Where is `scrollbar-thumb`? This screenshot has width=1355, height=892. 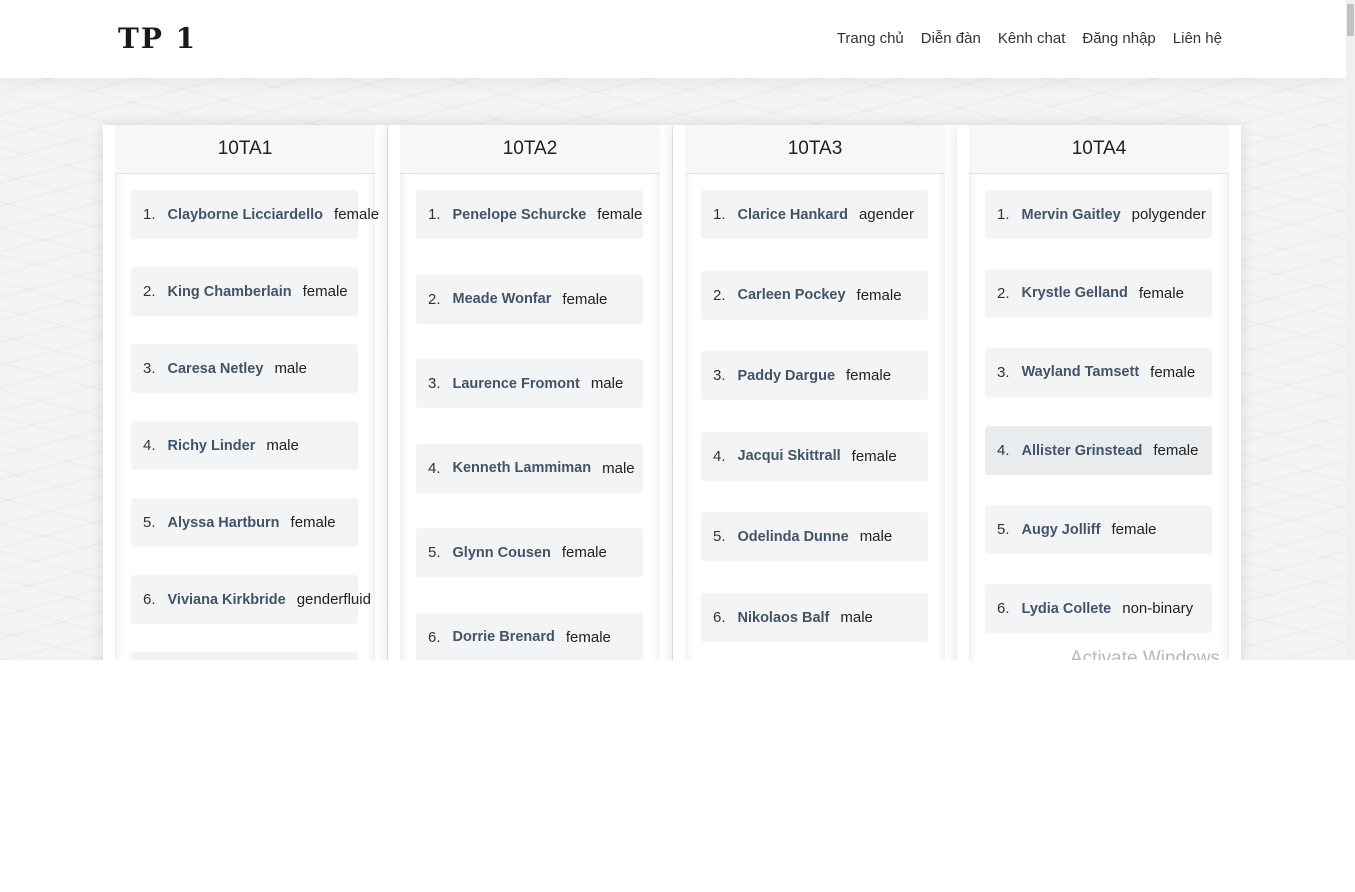
scrollbar-thumb is located at coordinates (1350, 20).